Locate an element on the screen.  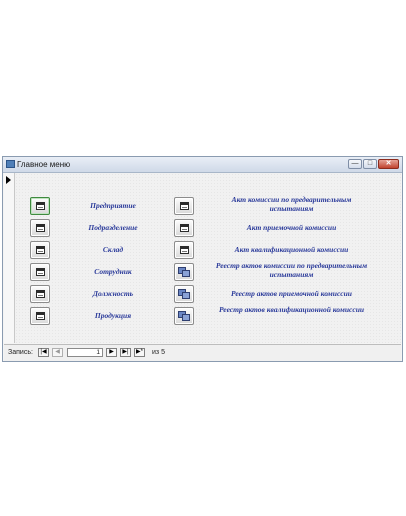
open-report-button-acceptance-act is located at coordinates (184, 228).